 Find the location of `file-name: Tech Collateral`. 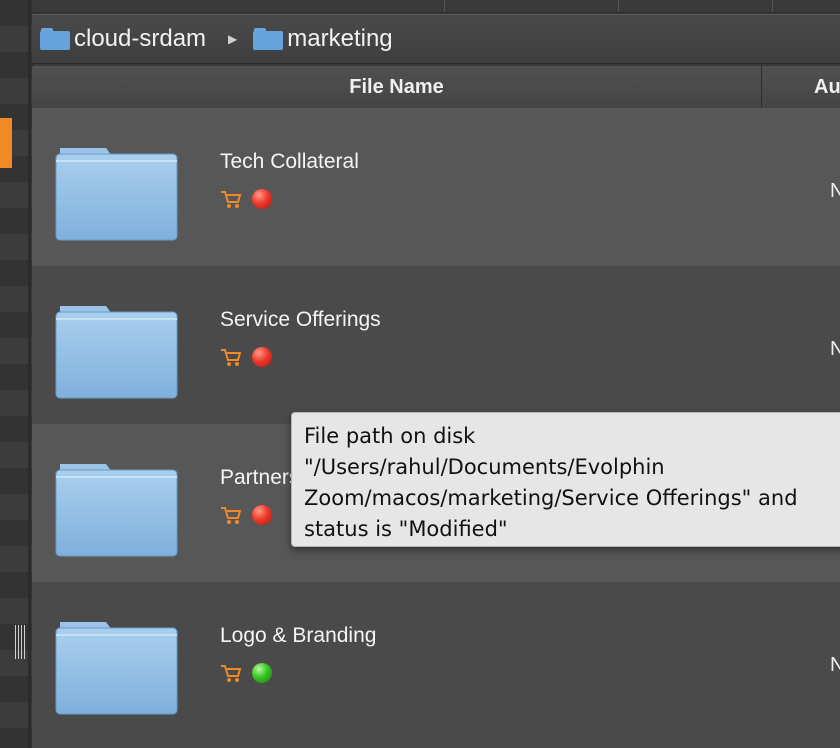

file-name: Tech Collateral is located at coordinates (289, 162).